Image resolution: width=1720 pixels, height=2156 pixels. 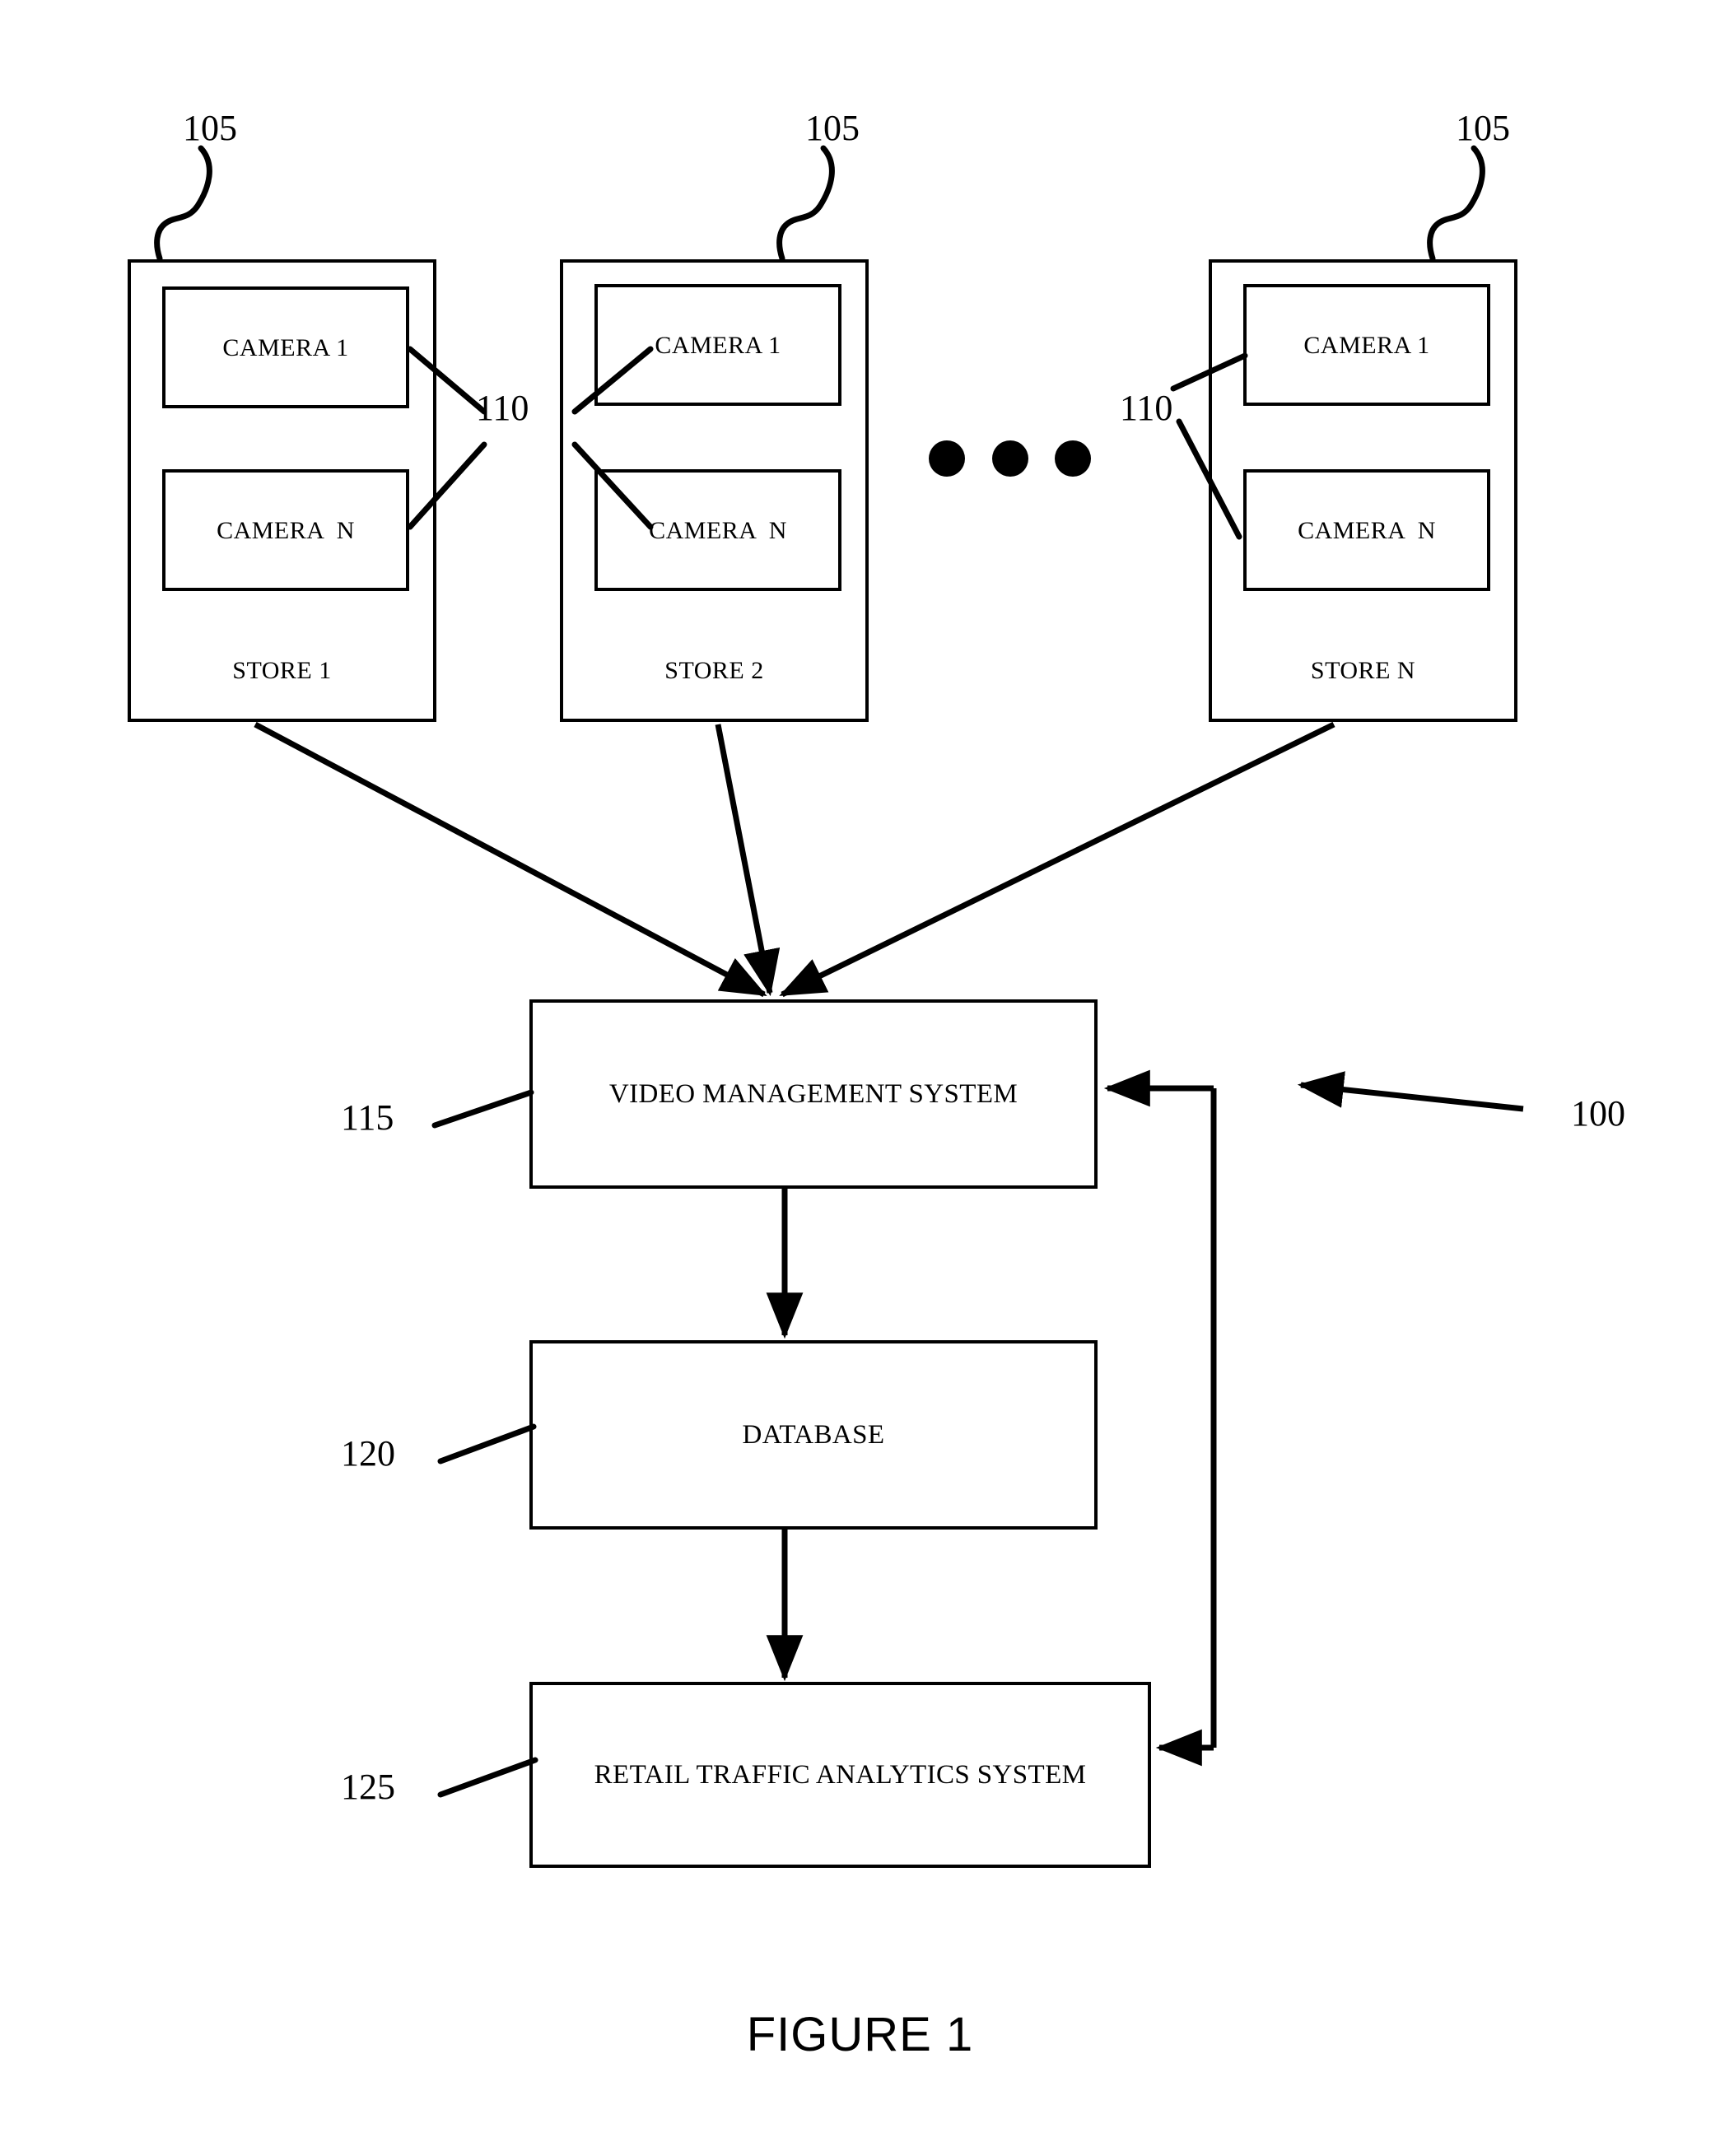 I want to click on camera-box-store1-cameran: CAMERA N, so click(x=285, y=530).